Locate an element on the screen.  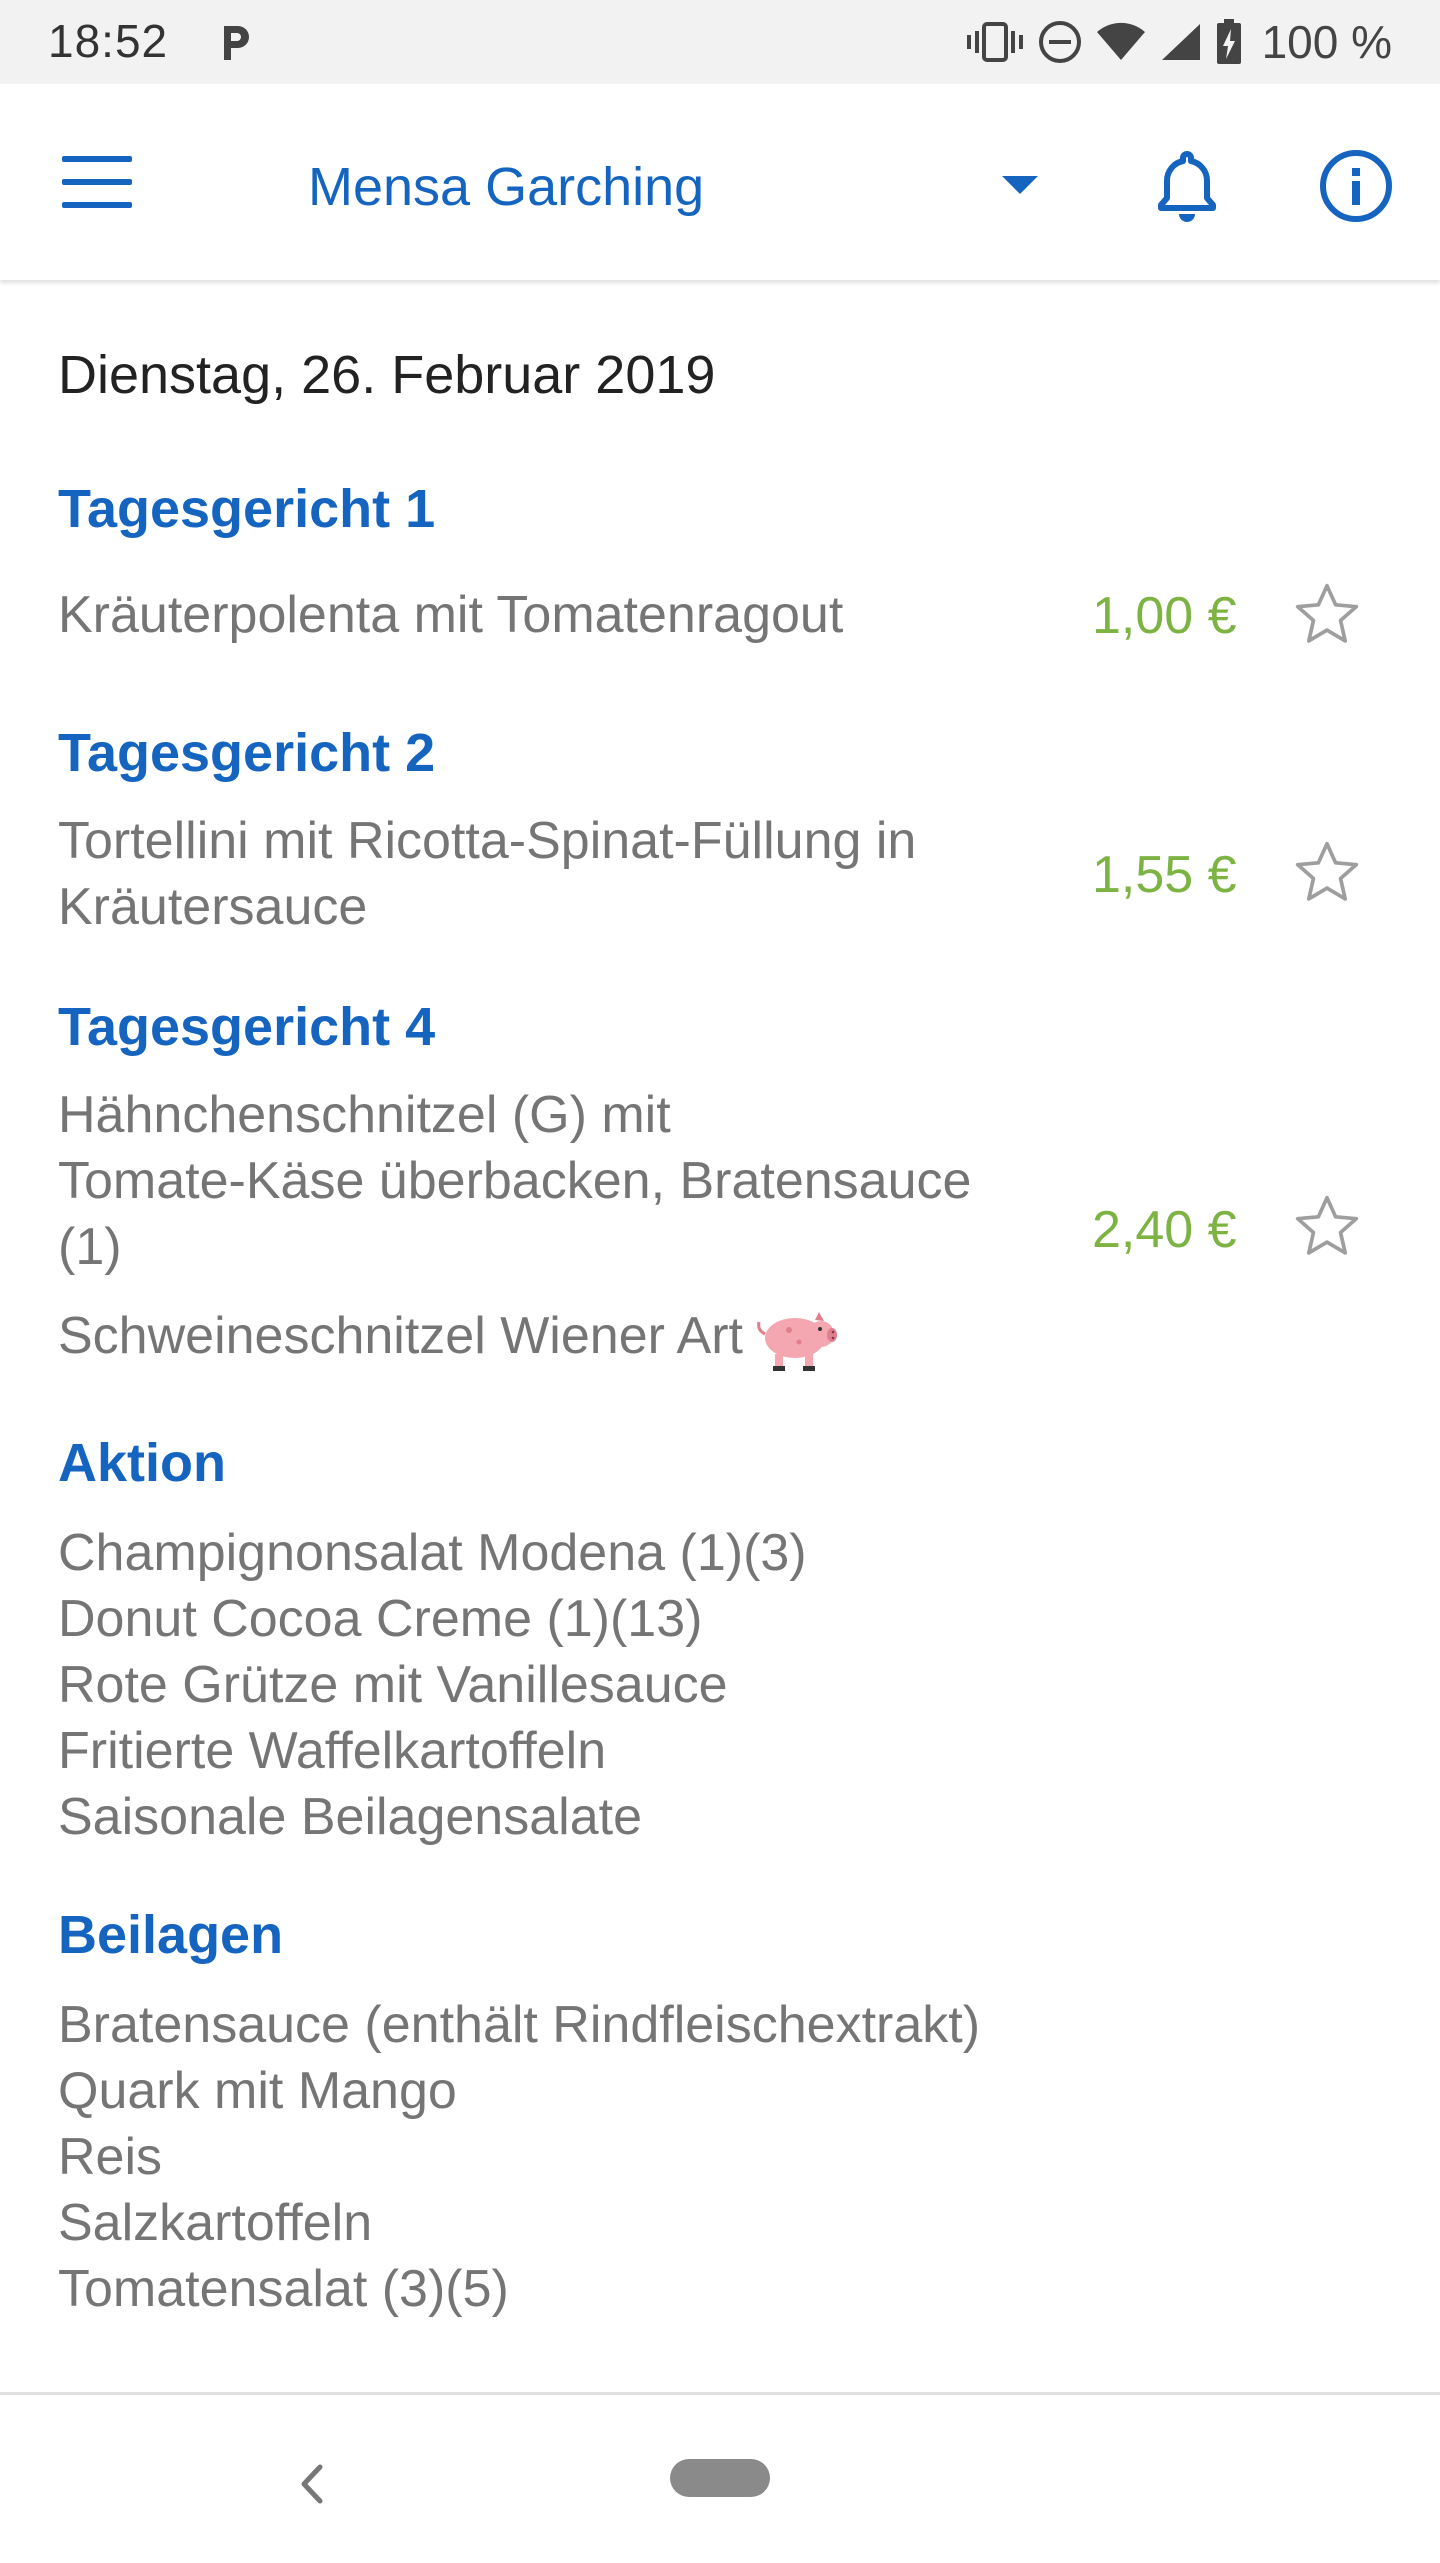
pig-icon is located at coordinates (797, 1342).